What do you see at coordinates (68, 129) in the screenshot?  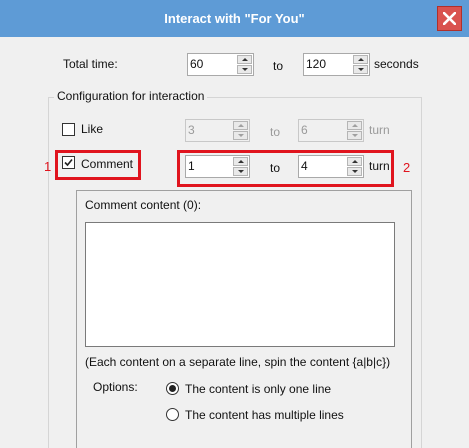 I see `like-checkbox` at bounding box center [68, 129].